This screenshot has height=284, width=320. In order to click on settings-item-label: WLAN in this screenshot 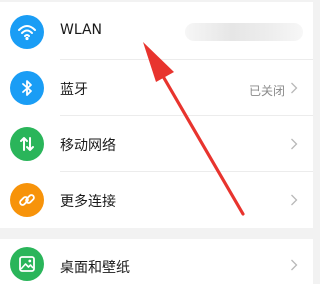, I will do `click(81, 30)`.